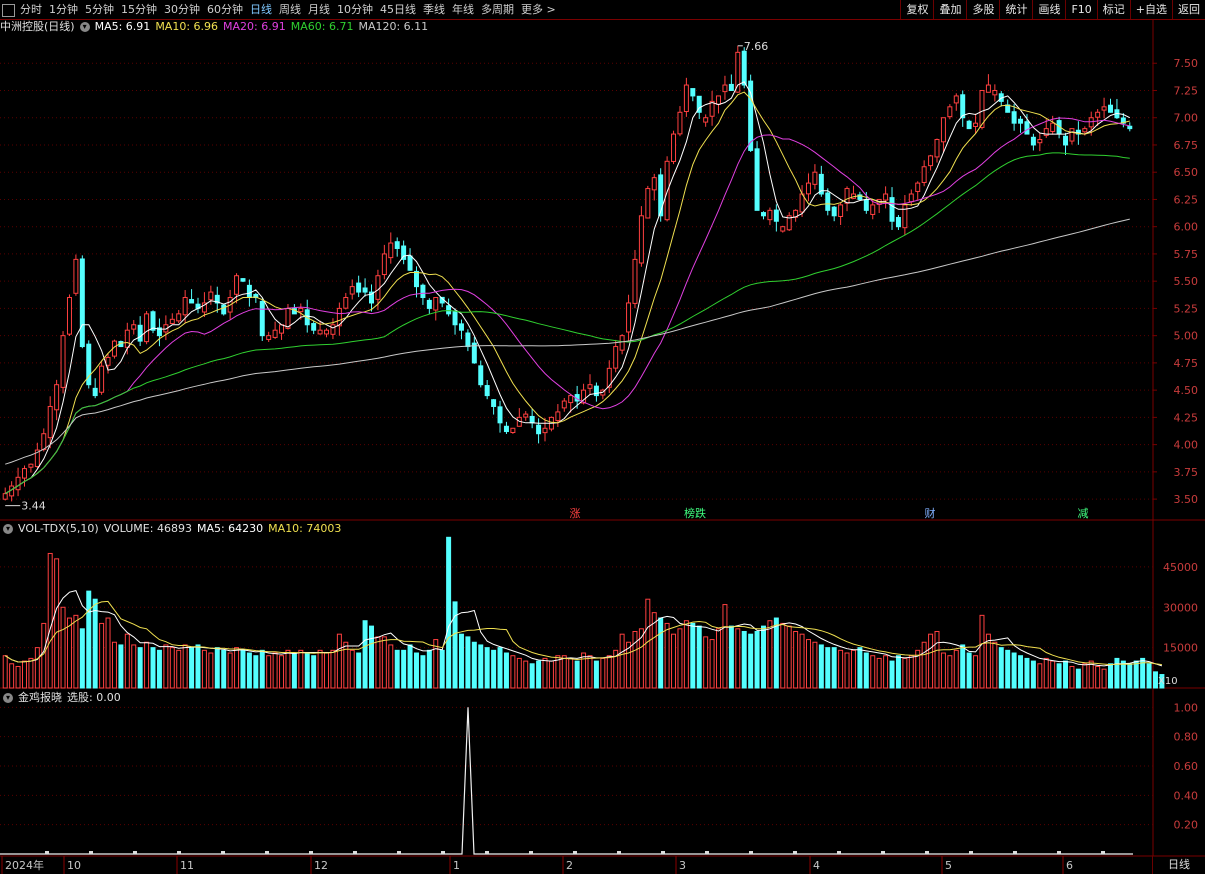  Describe the element at coordinates (1186, 472) in the screenshot. I see `price-tick-label: 3.75` at that location.